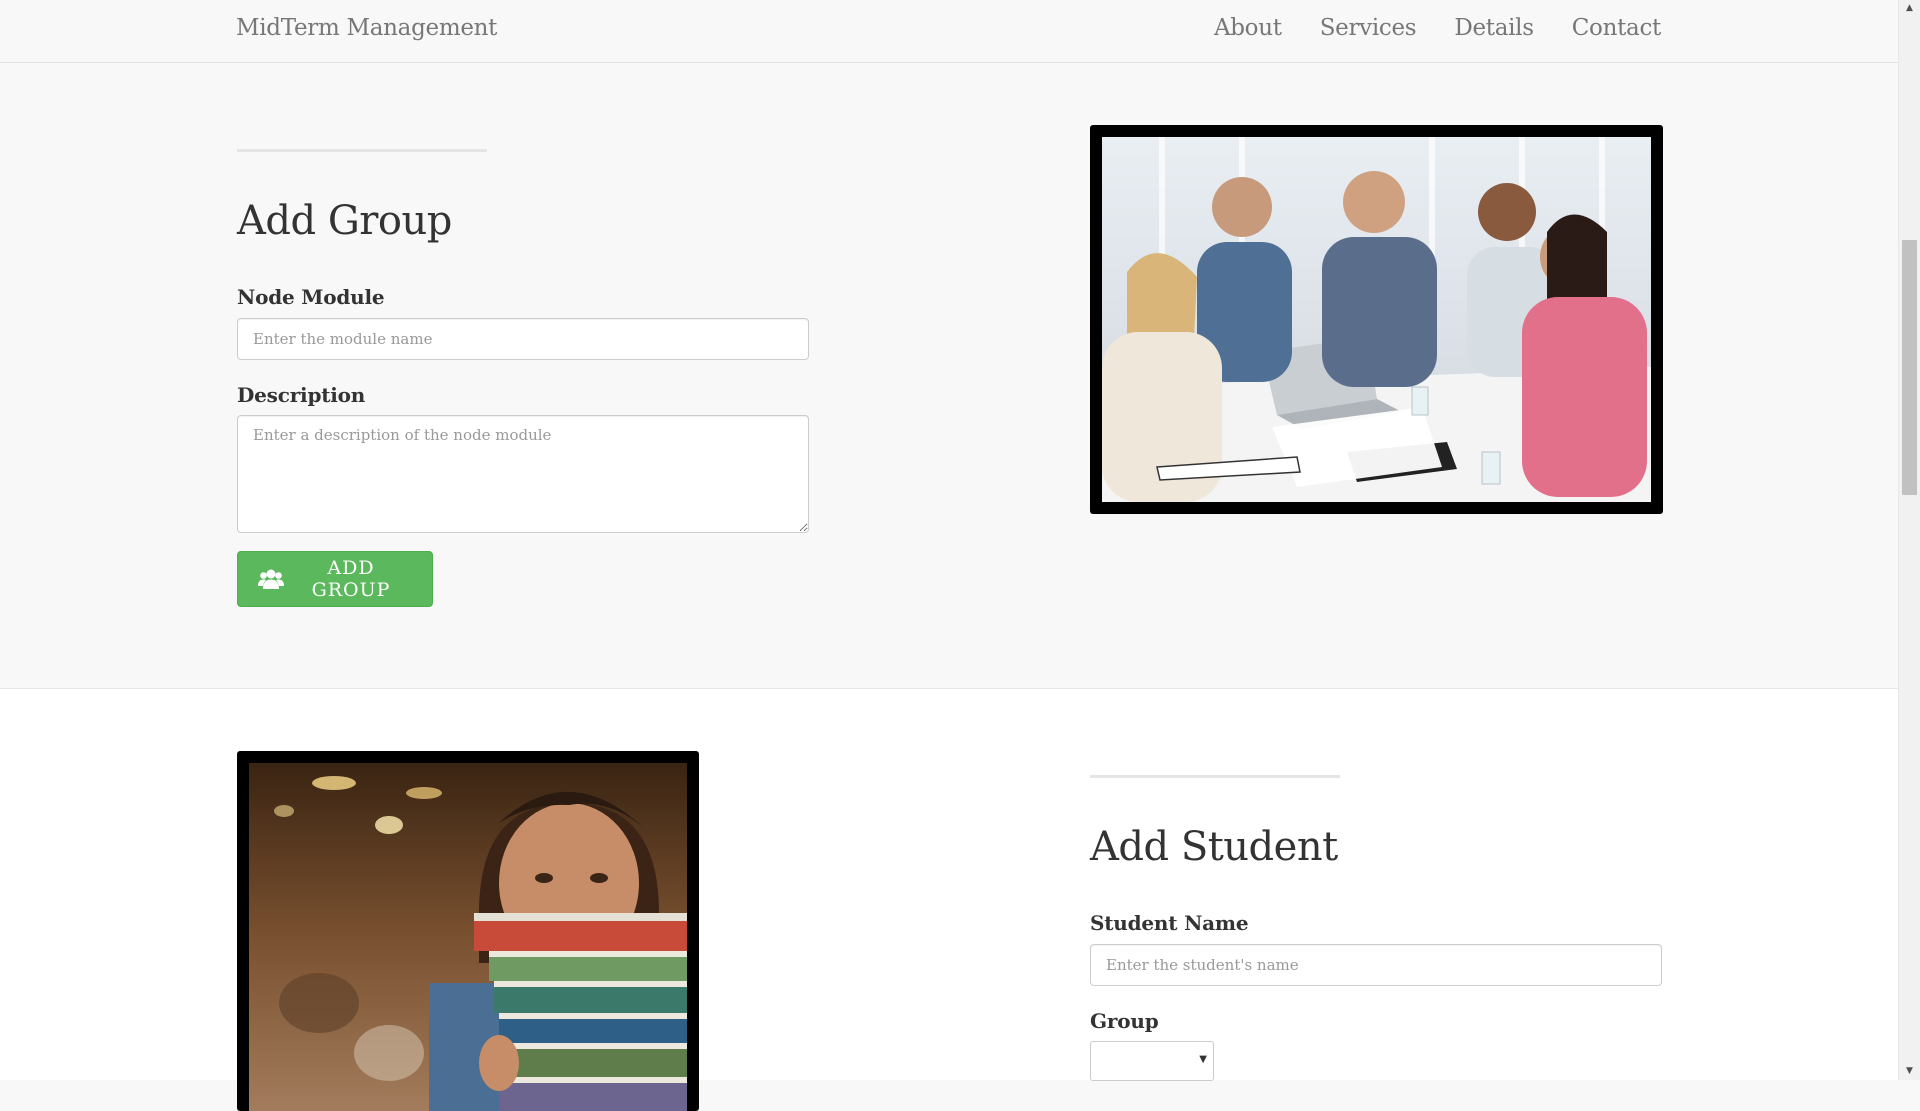  Describe the element at coordinates (1124, 1021) in the screenshot. I see `group-label: Group` at that location.